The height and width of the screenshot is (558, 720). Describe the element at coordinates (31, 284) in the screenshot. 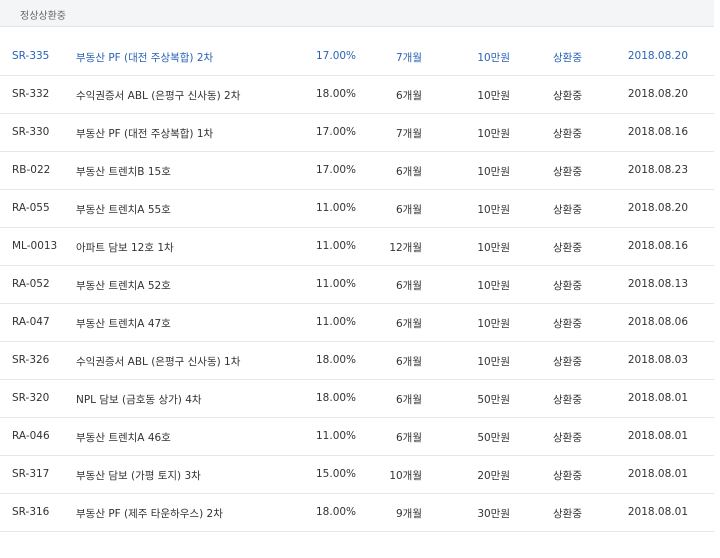

I see `product-code: RA-052` at that location.